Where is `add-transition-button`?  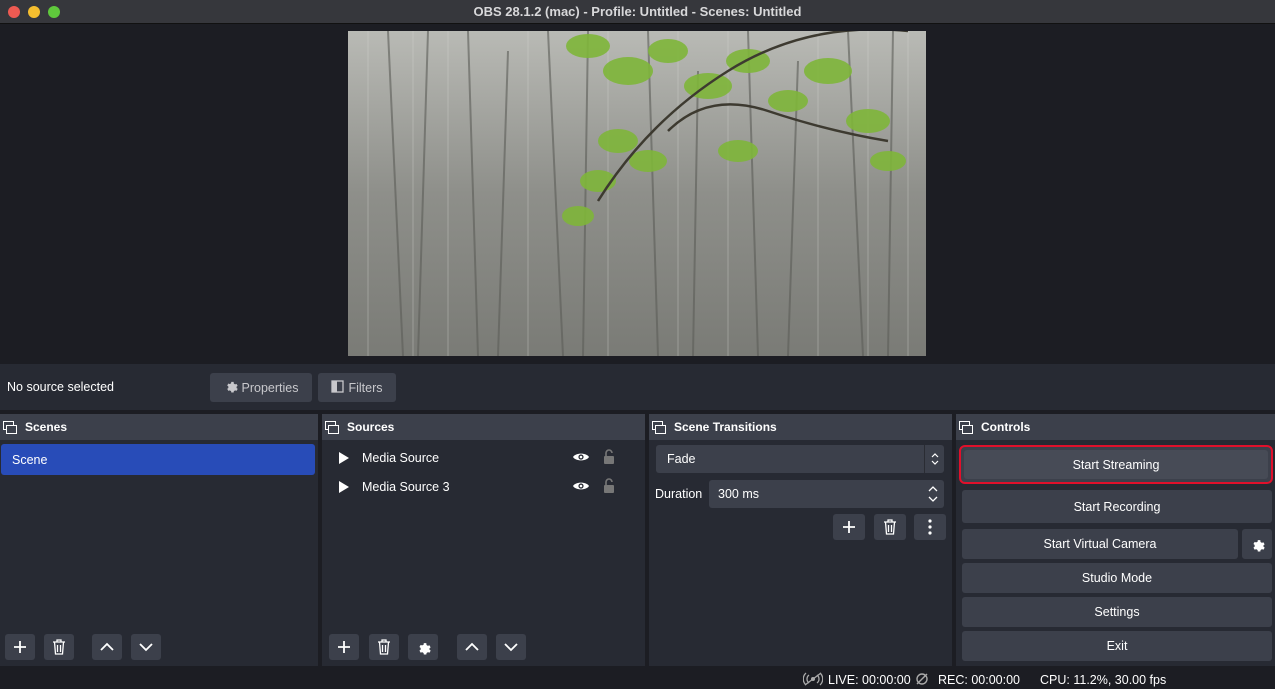 add-transition-button is located at coordinates (849, 527).